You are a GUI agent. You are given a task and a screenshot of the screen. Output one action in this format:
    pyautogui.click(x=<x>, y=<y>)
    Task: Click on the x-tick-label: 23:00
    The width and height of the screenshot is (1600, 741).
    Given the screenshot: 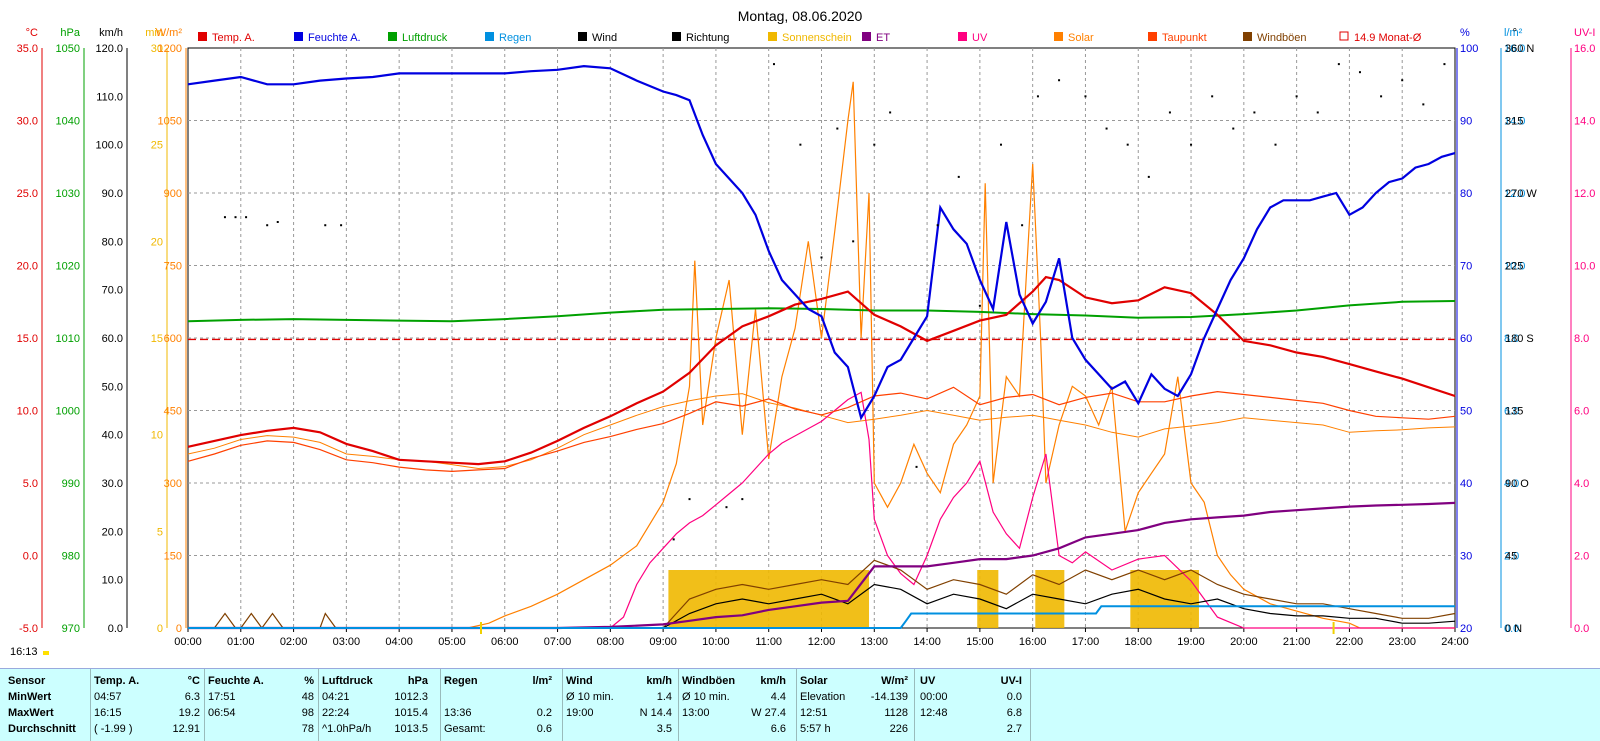 What is the action you would take?
    pyautogui.click(x=1402, y=642)
    